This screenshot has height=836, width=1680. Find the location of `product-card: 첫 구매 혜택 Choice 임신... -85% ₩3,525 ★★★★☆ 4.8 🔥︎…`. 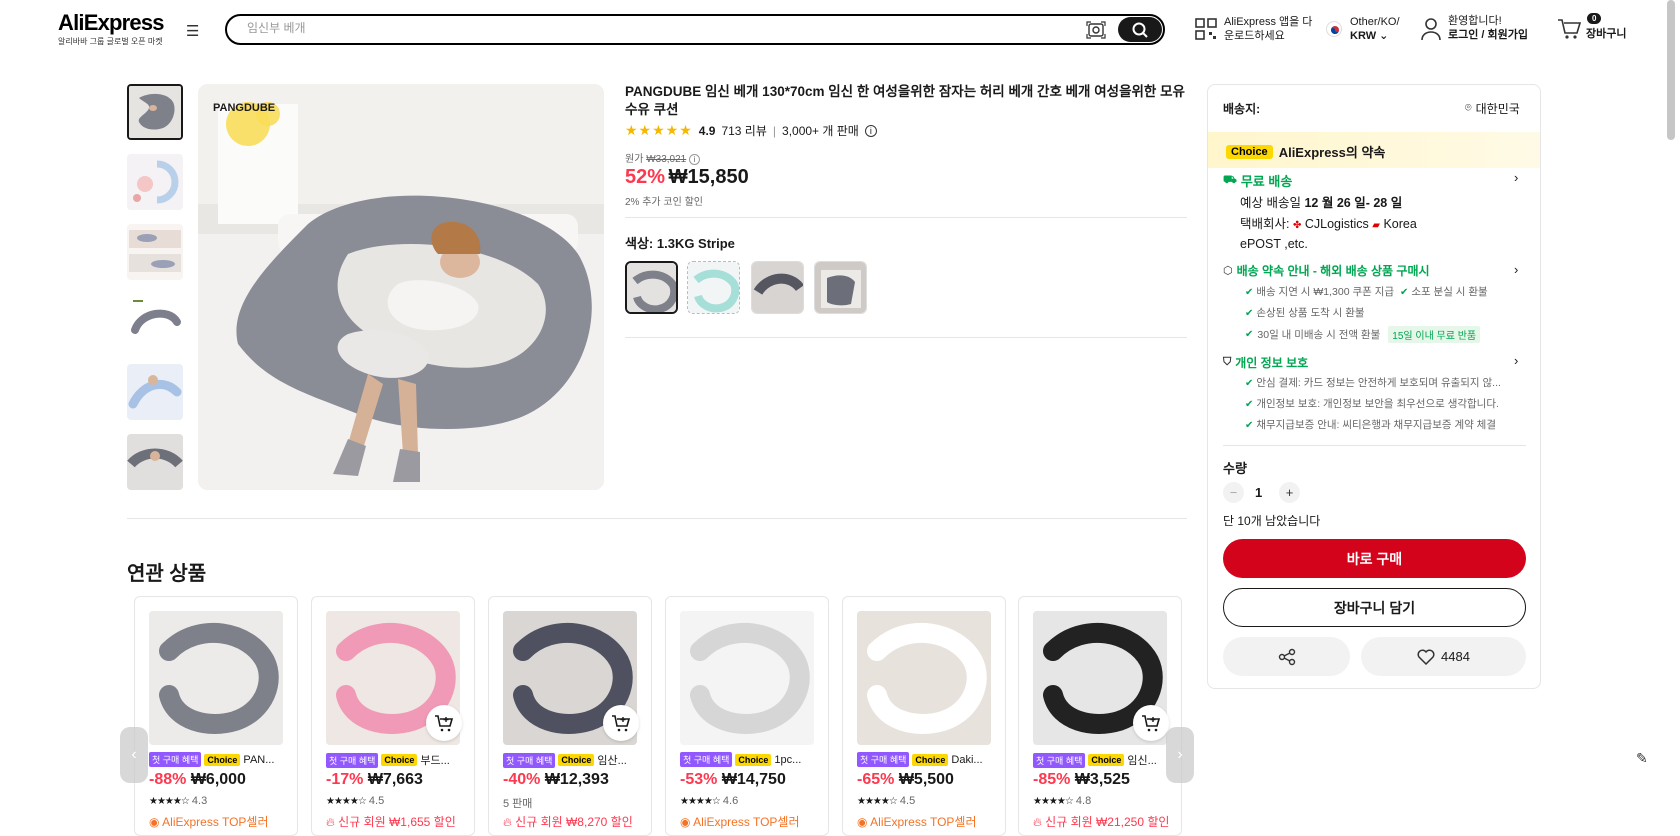

product-card: 첫 구매 혜택 Choice 임신... -85% ₩3,525 ★★★★☆ 4.8 🔥︎… is located at coordinates (1100, 716).